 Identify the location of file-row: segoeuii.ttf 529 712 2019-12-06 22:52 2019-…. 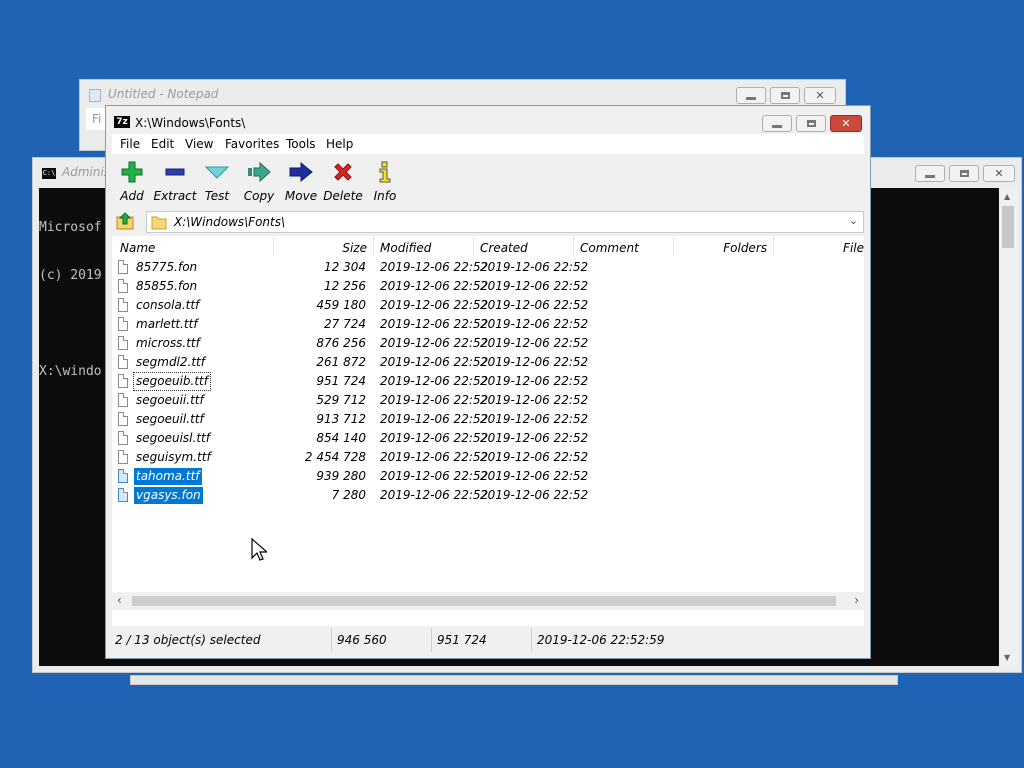
(488, 400).